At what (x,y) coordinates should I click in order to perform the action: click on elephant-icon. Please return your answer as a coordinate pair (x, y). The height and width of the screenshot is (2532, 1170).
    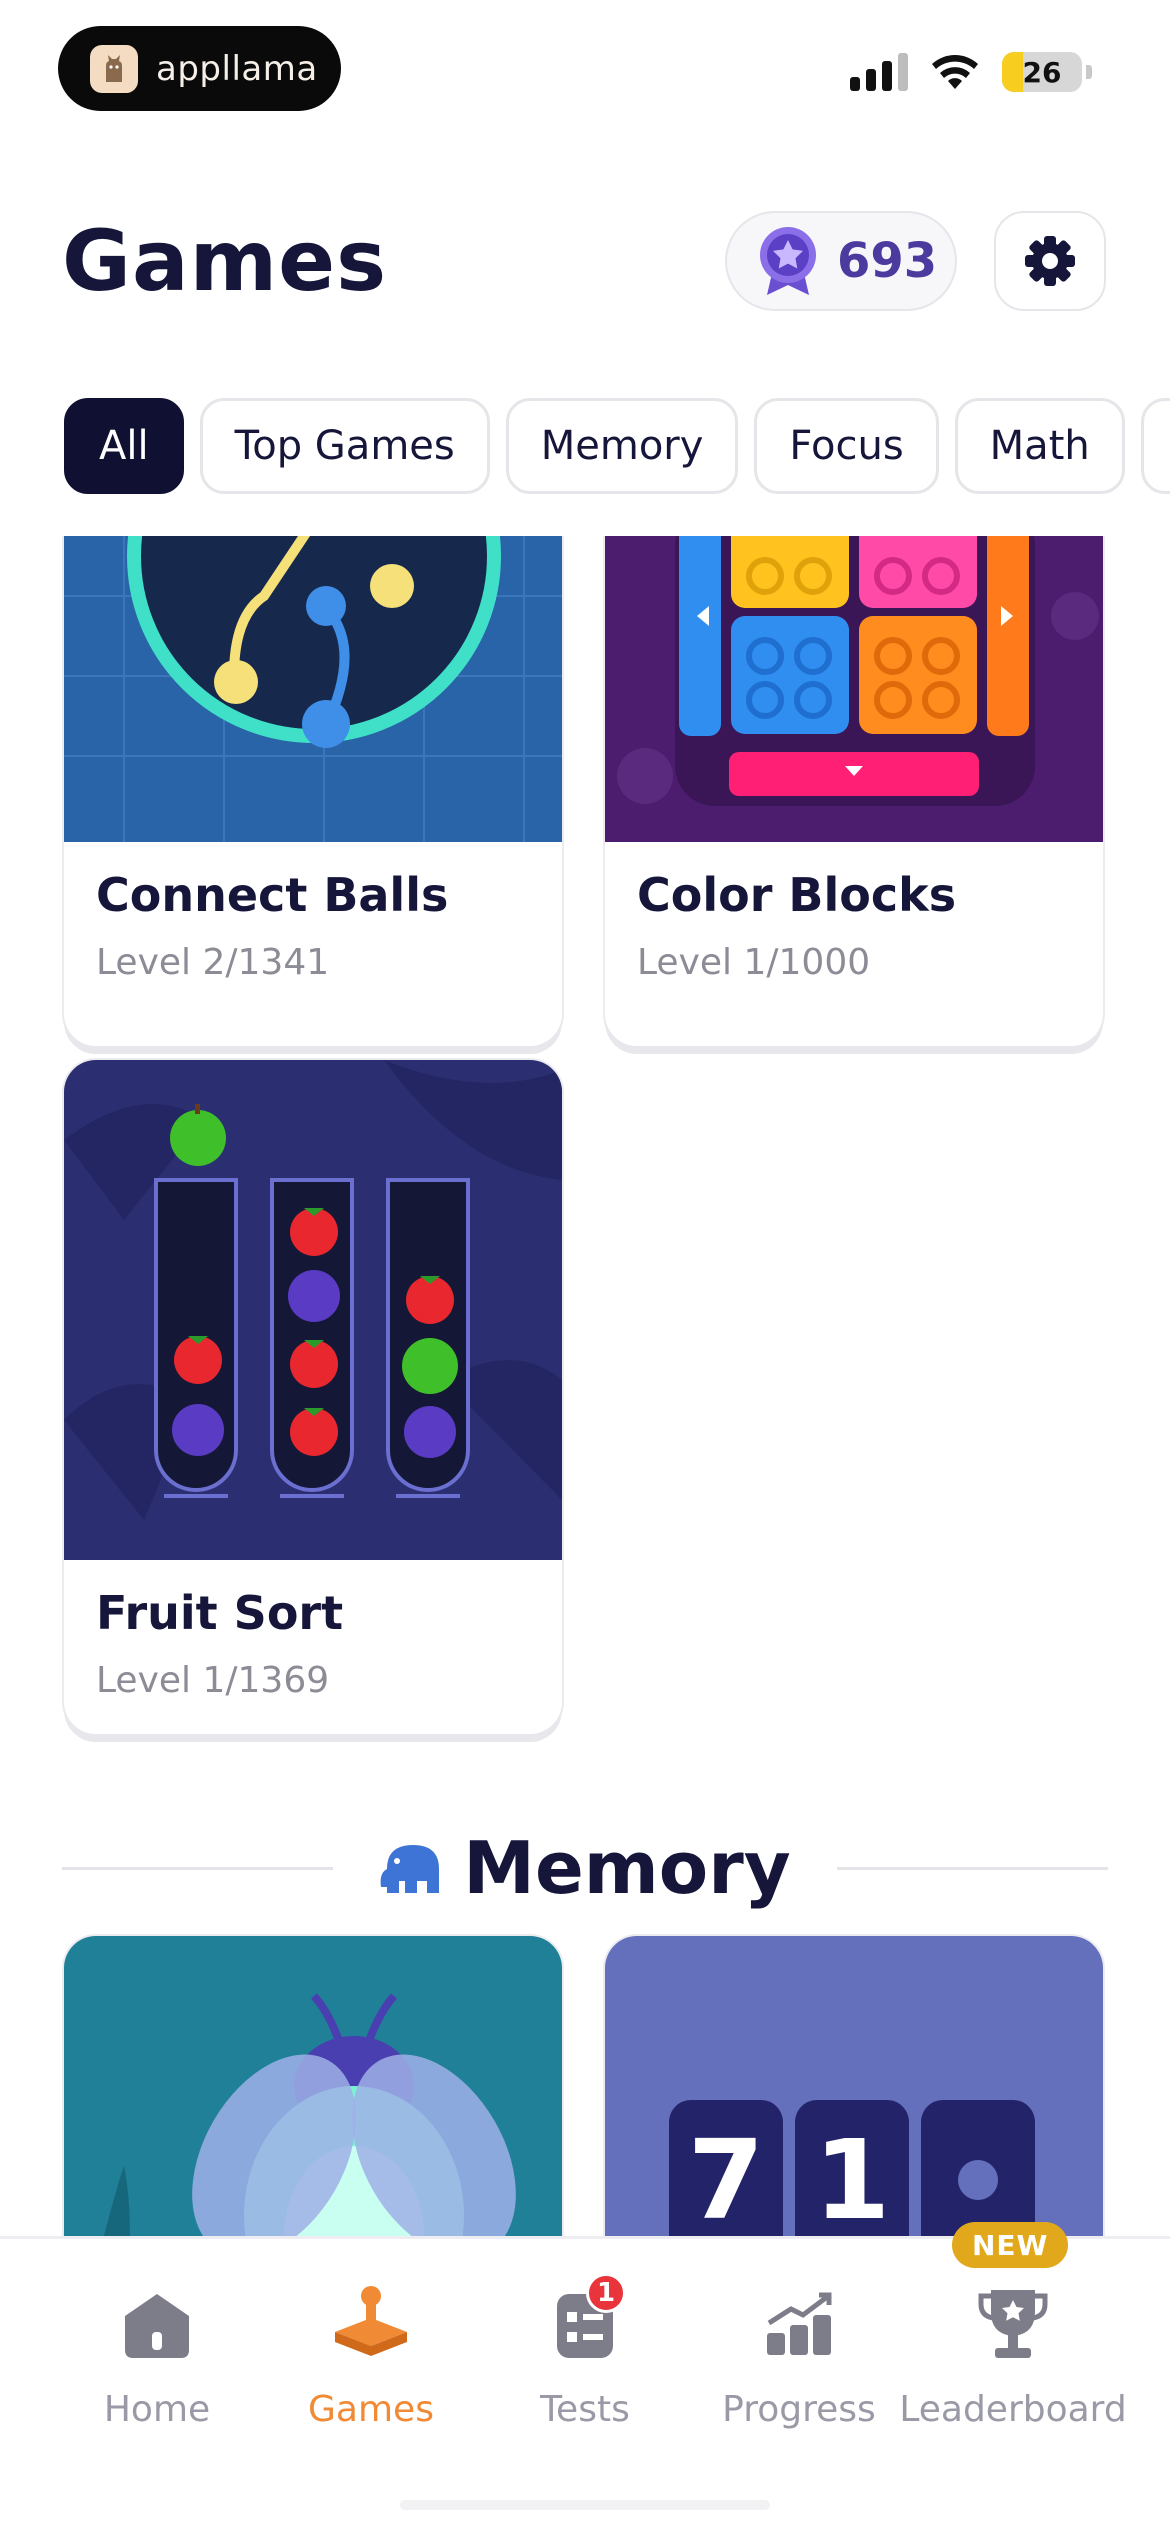
    Looking at the image, I should click on (410, 1869).